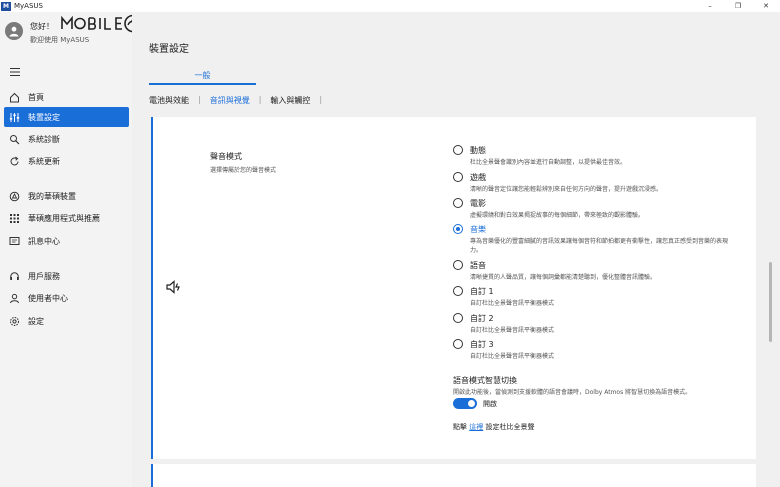  What do you see at coordinates (14, 196) in the screenshot?
I see `device-icon` at bounding box center [14, 196].